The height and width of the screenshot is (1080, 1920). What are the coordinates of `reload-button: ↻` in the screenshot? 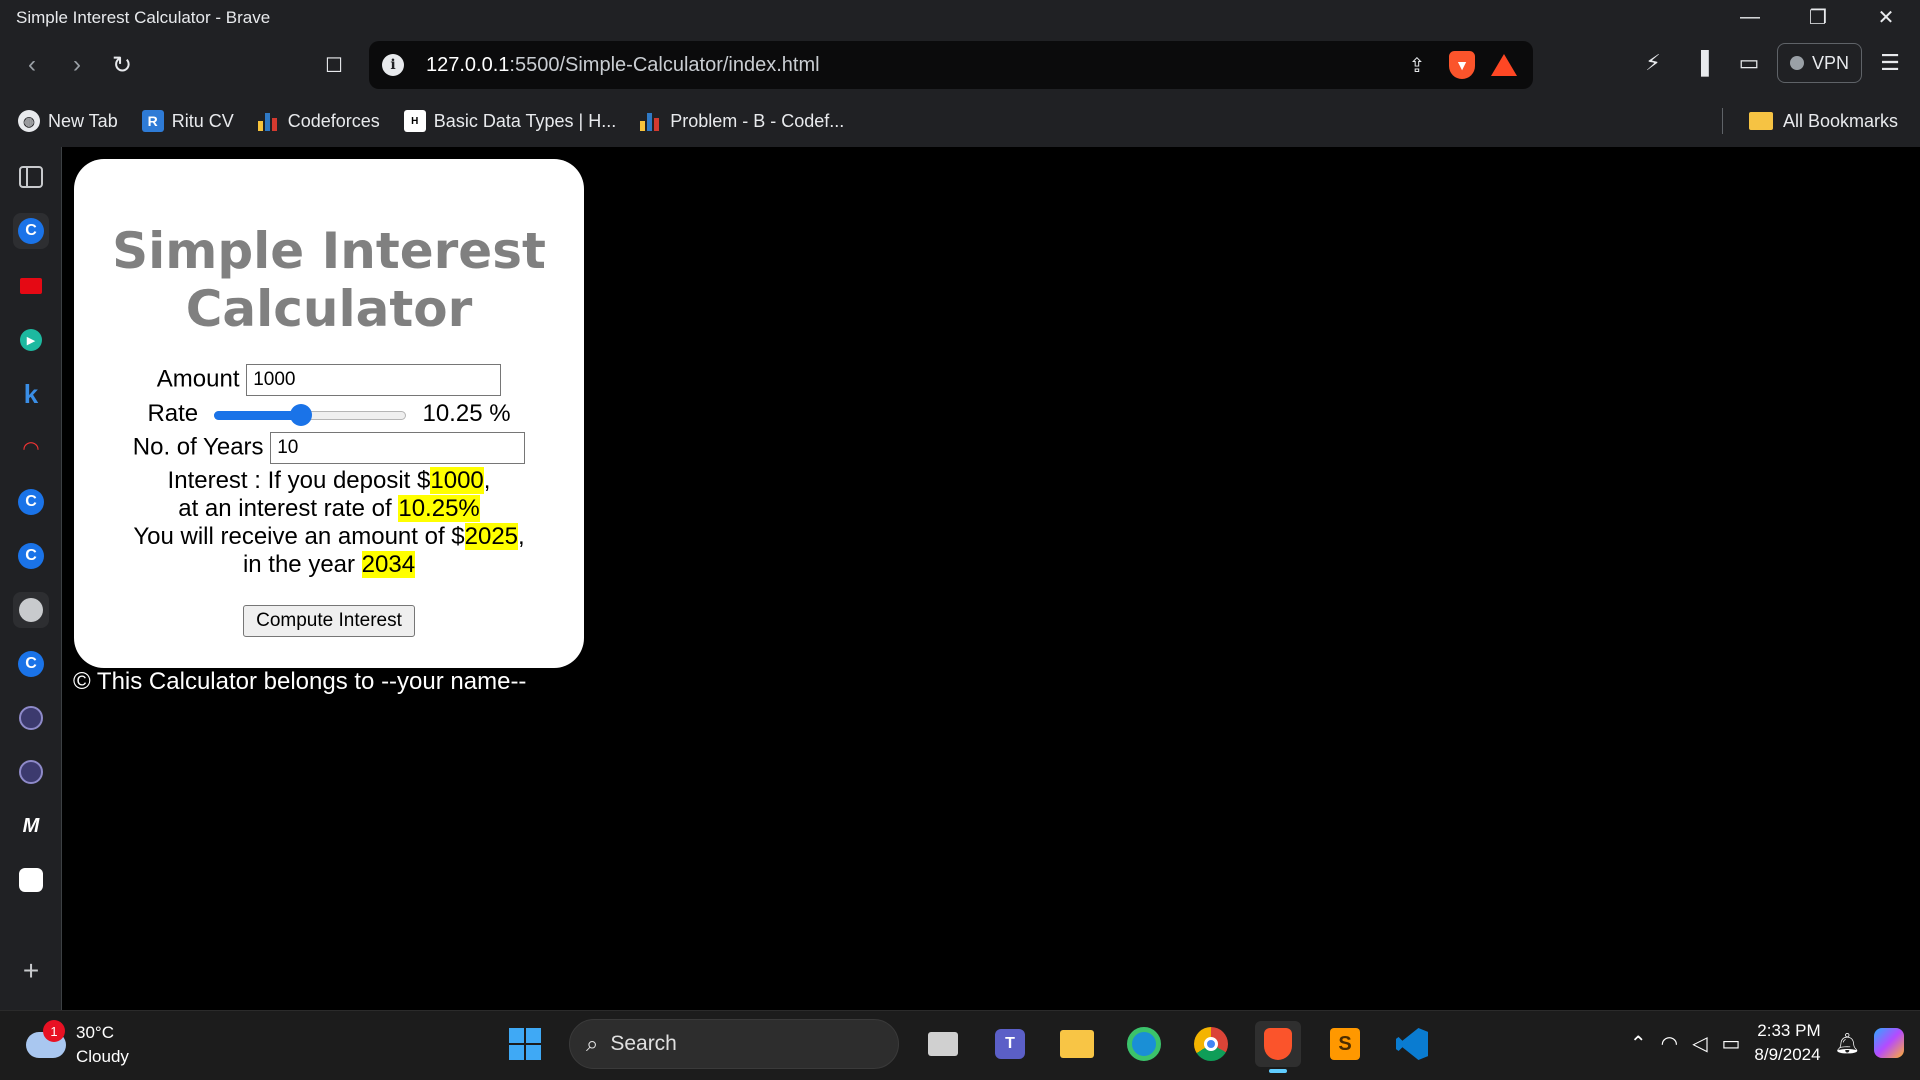 It's located at (122, 65).